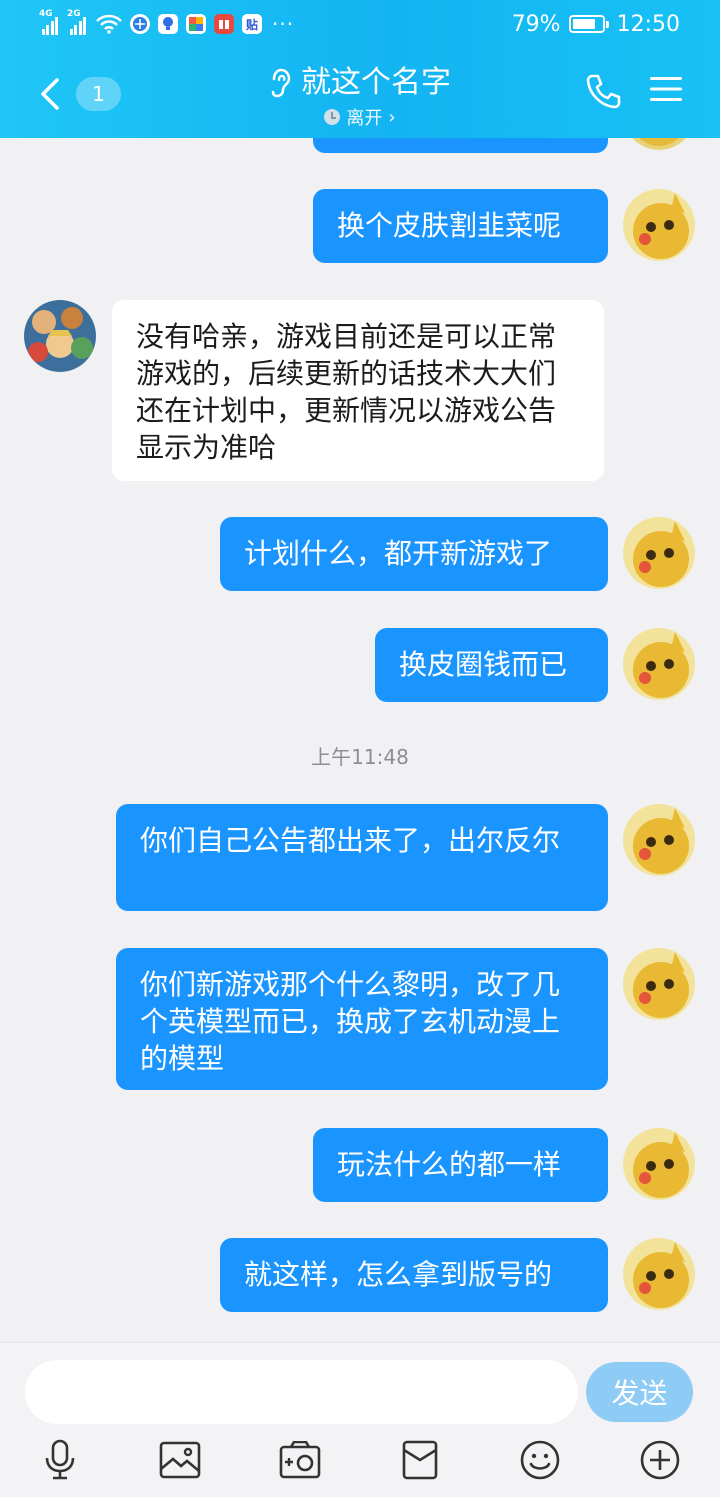 This screenshot has height=1497, width=720. Describe the element at coordinates (536, 24) in the screenshot. I see `battery-percent: 79%` at that location.